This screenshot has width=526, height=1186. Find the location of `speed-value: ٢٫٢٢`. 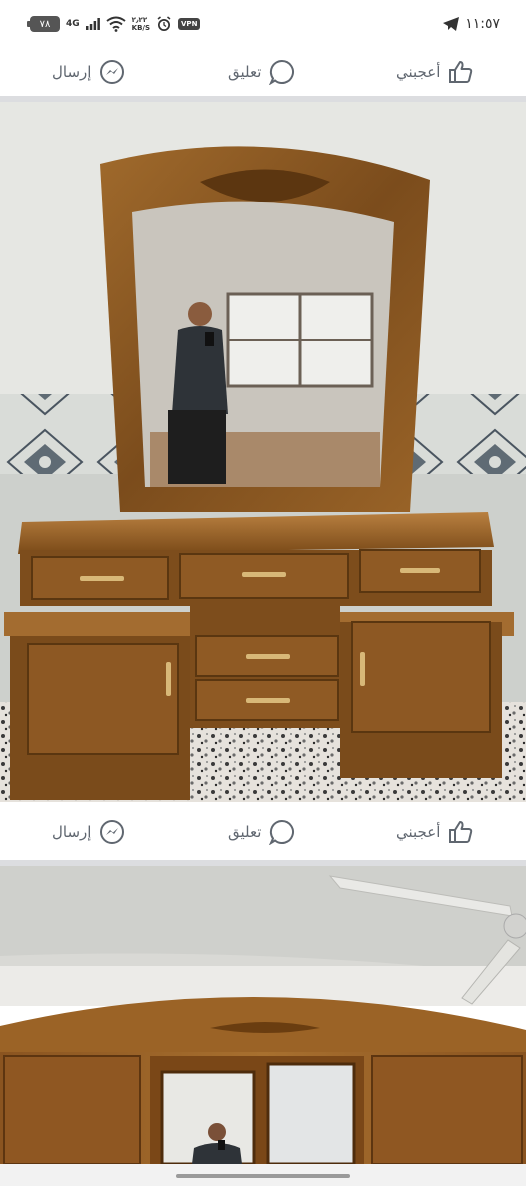

speed-value: ٢٫٢٢ is located at coordinates (139, 20).